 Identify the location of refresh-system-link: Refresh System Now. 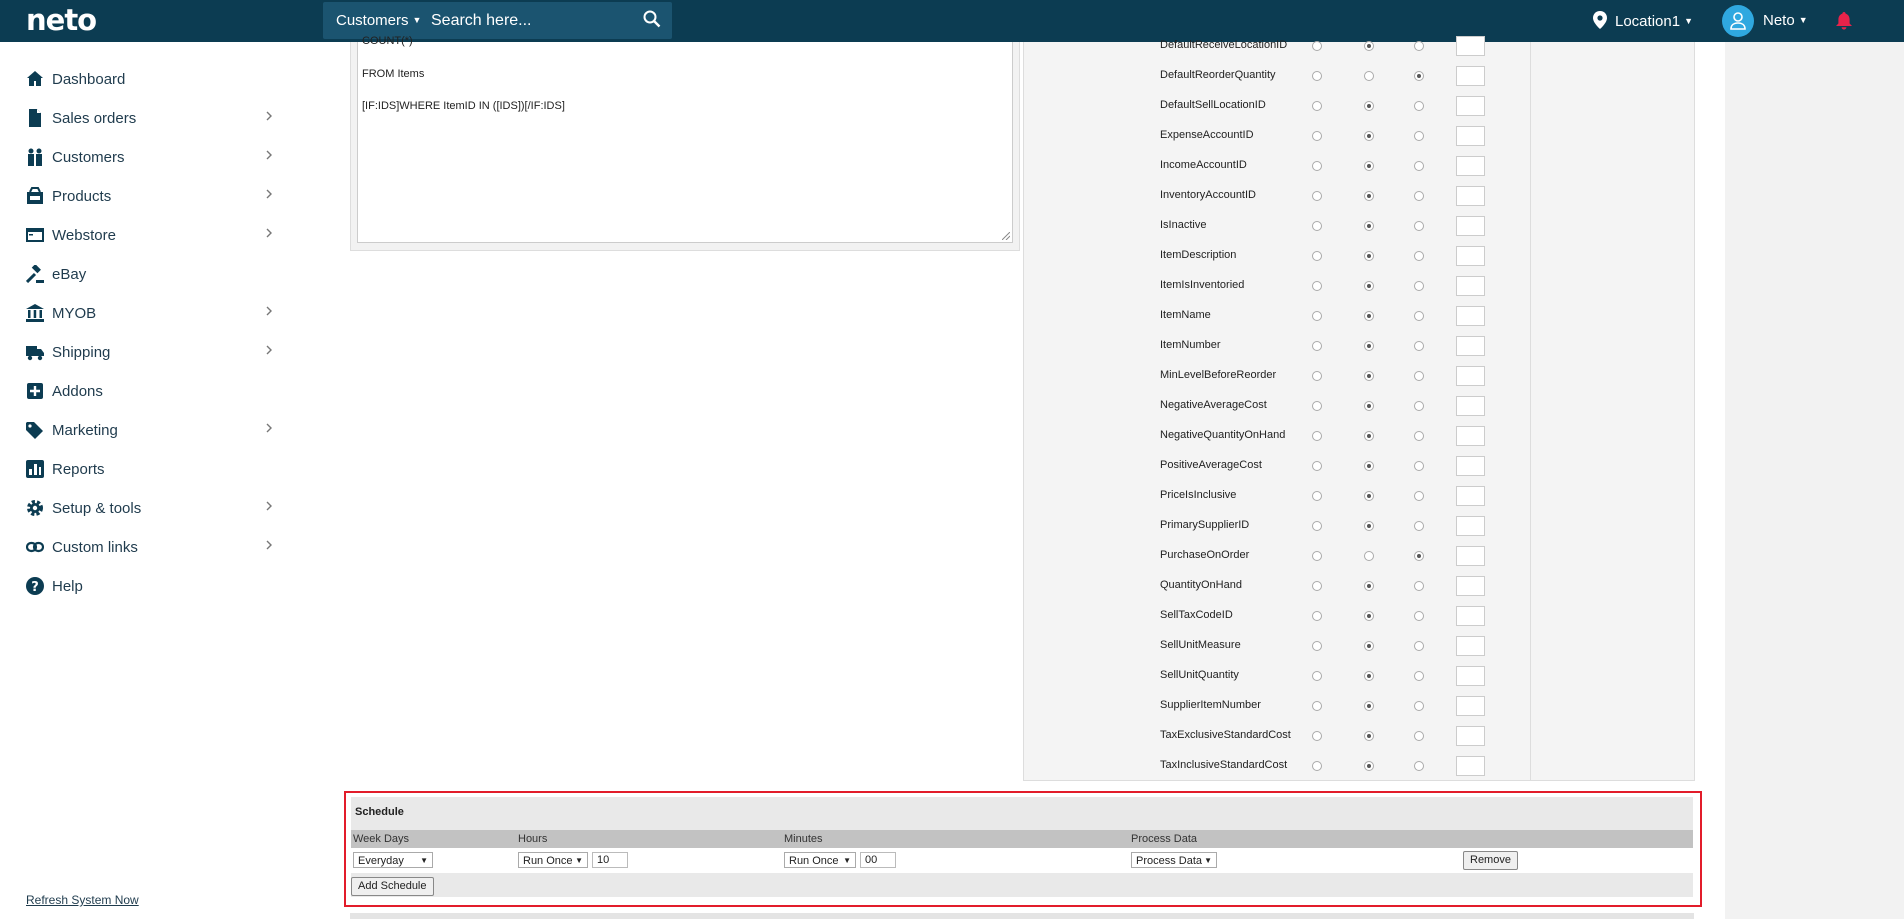
(82, 900).